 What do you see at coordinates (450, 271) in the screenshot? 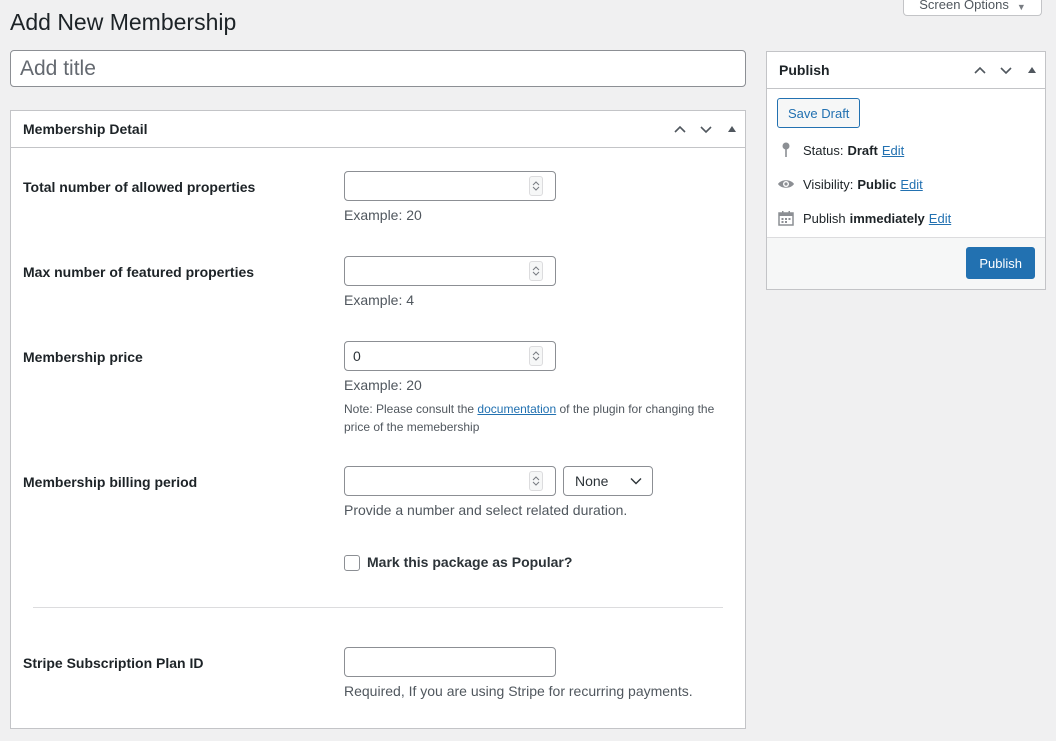
I see `featured-properties-input` at bounding box center [450, 271].